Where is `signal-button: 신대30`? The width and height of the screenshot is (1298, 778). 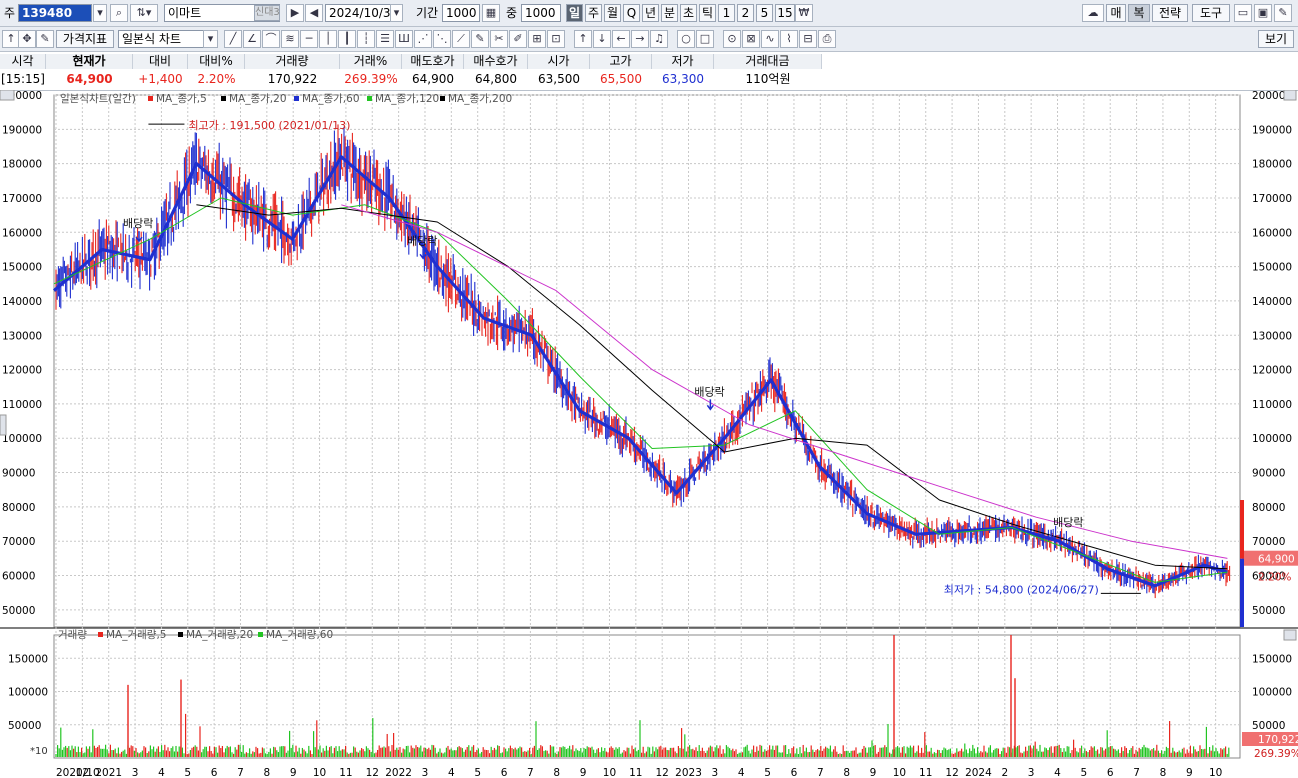 signal-button: 신대30 is located at coordinates (267, 13).